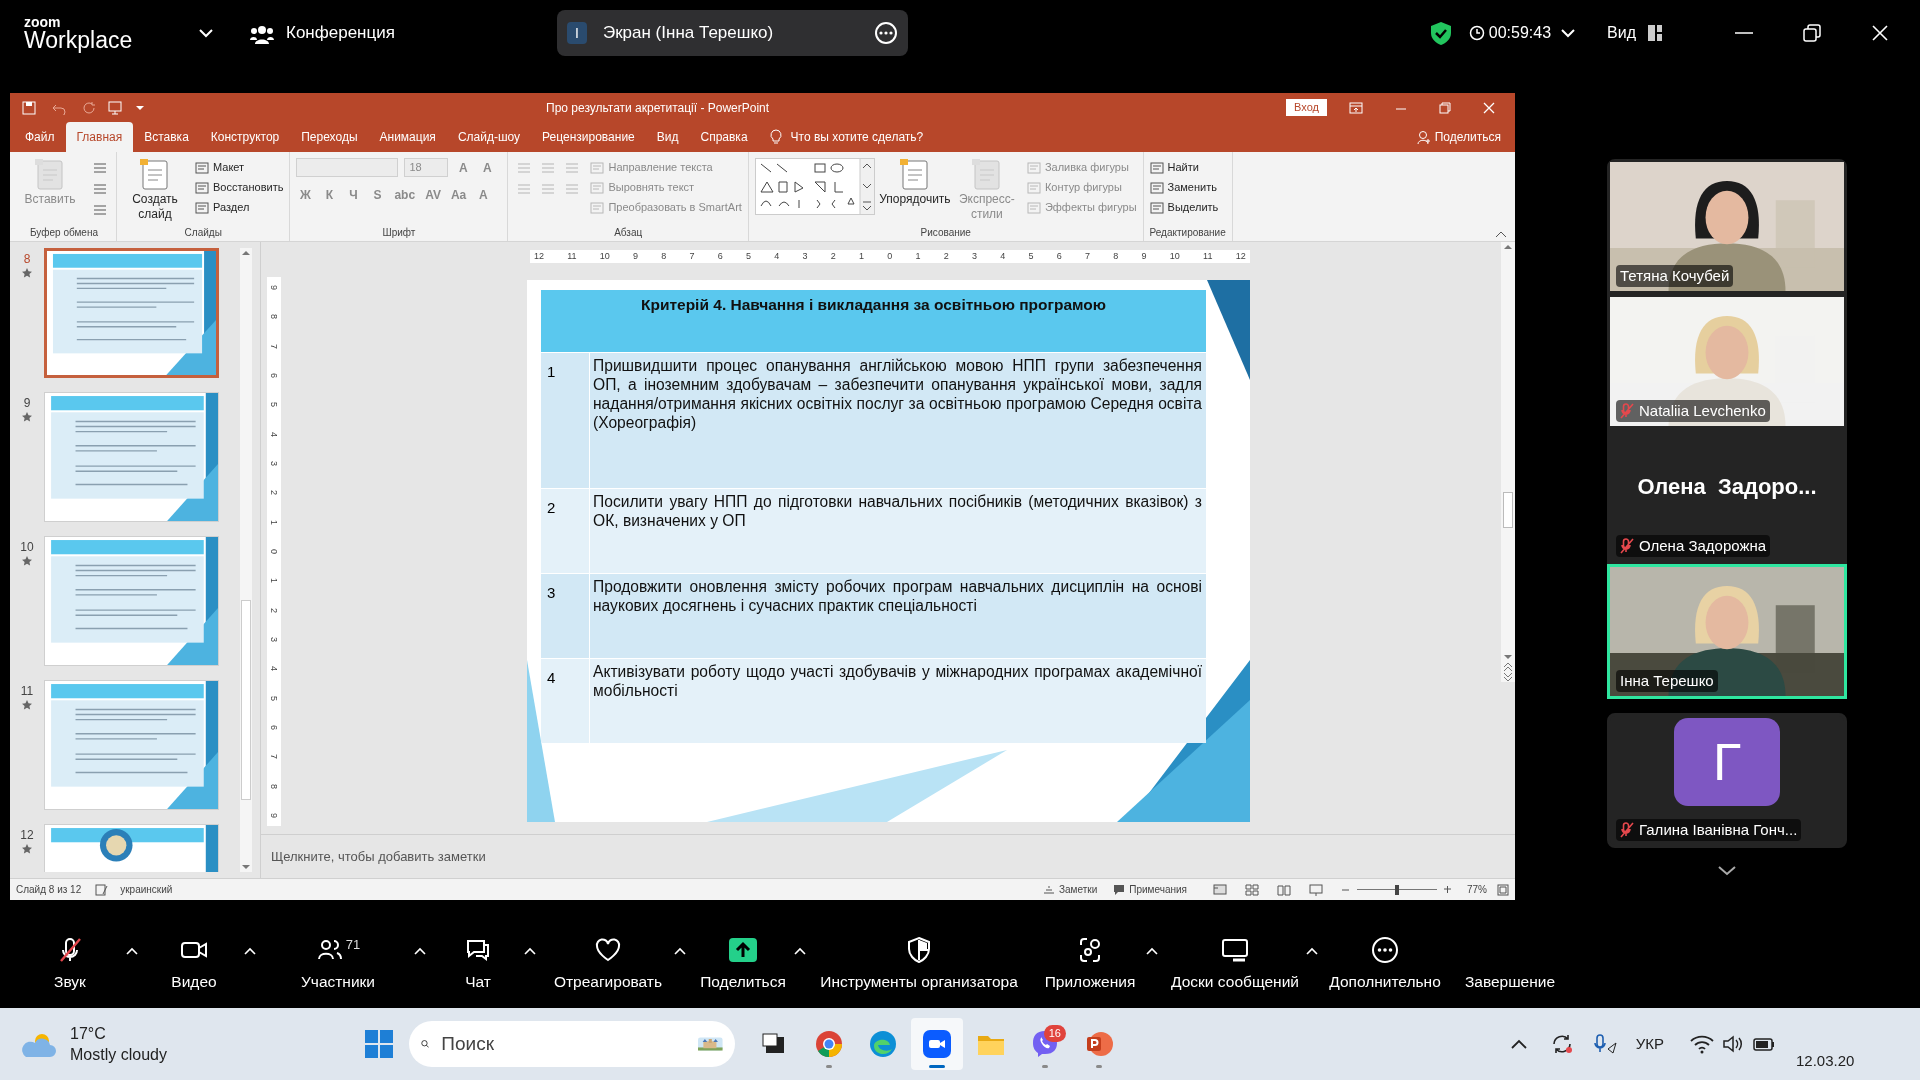  I want to click on language-indicator: УКР, so click(1649, 1044).